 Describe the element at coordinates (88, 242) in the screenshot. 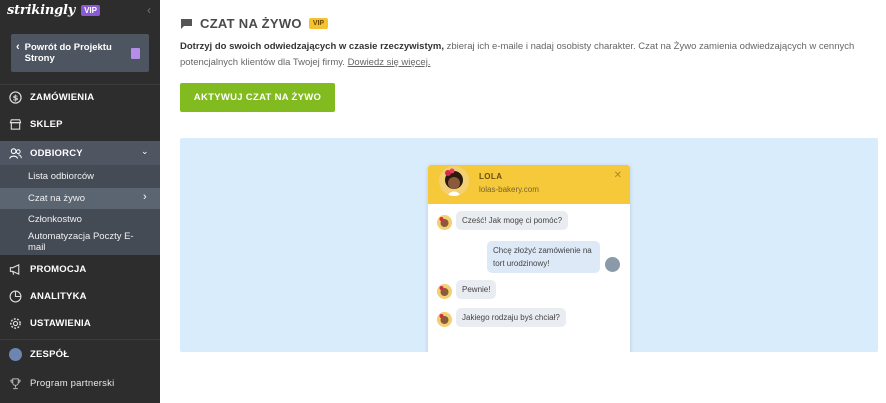

I see `subitem-email-automation: Automatyzacja Poczty E-mail` at that location.